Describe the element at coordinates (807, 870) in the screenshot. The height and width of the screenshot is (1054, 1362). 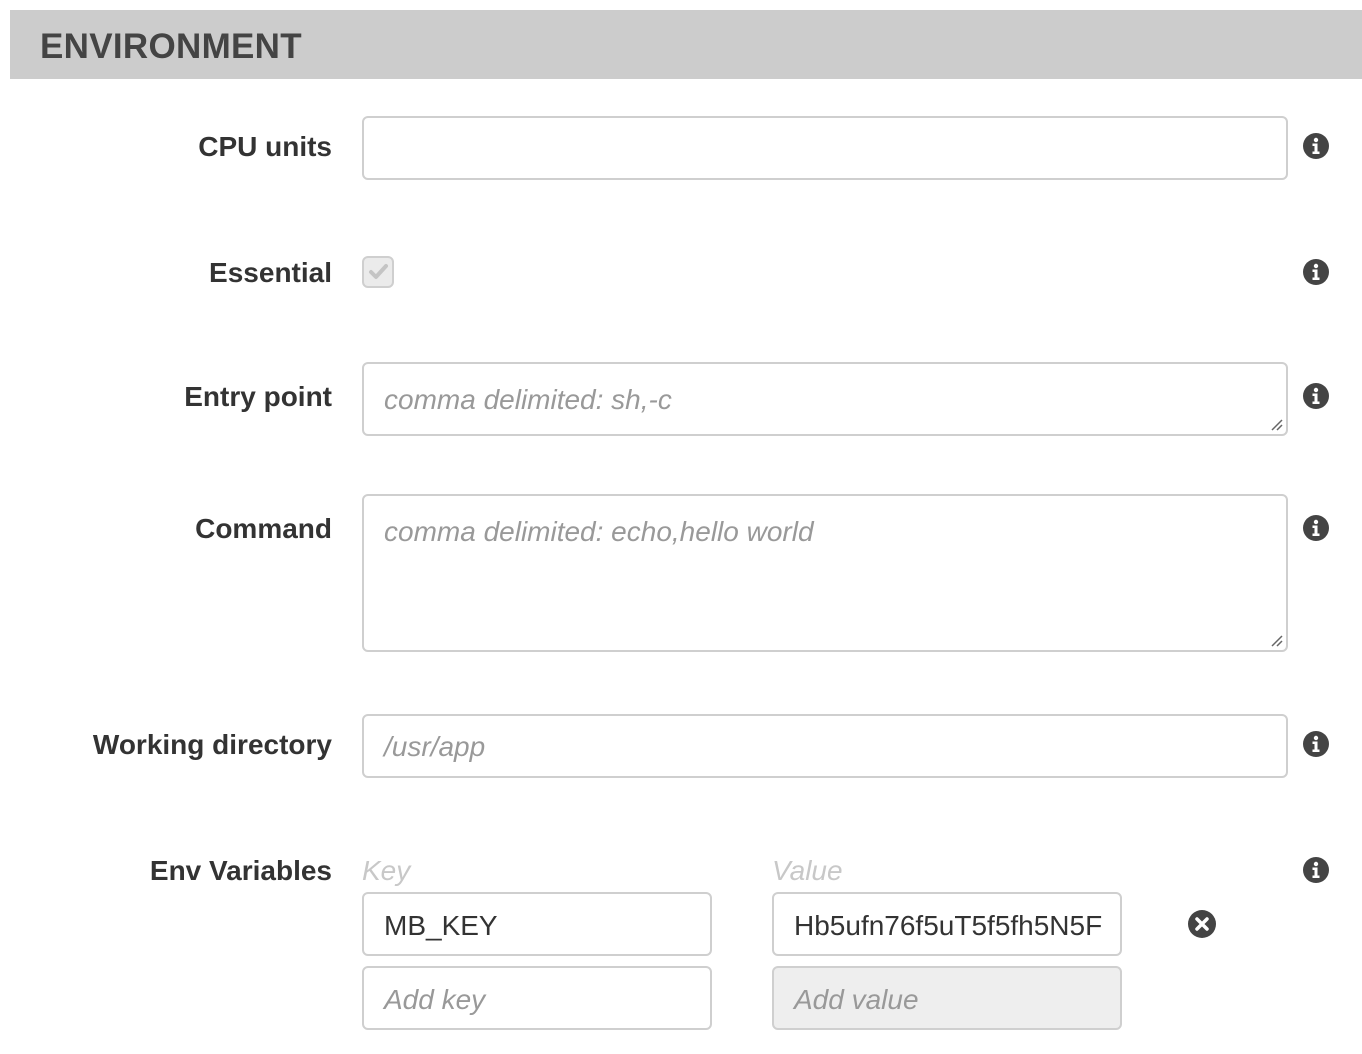
I see `env-value-column-header: Value` at that location.